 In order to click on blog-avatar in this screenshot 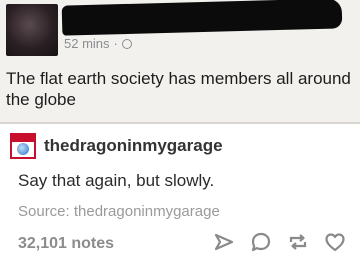, I will do `click(23, 146)`.